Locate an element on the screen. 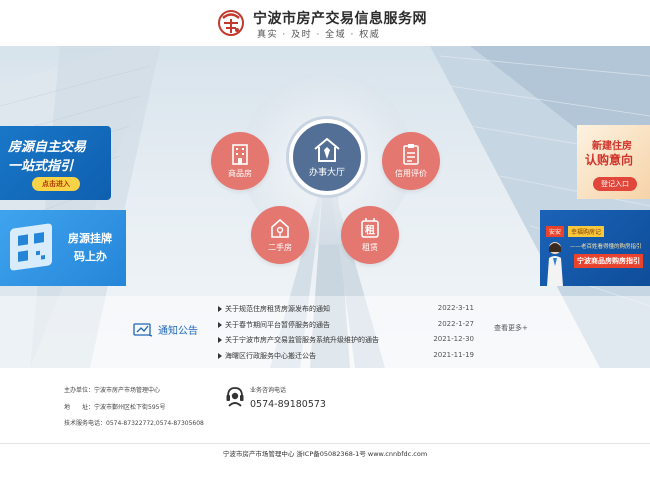 The image size is (650, 500). service-label: 二手房 is located at coordinates (280, 247).